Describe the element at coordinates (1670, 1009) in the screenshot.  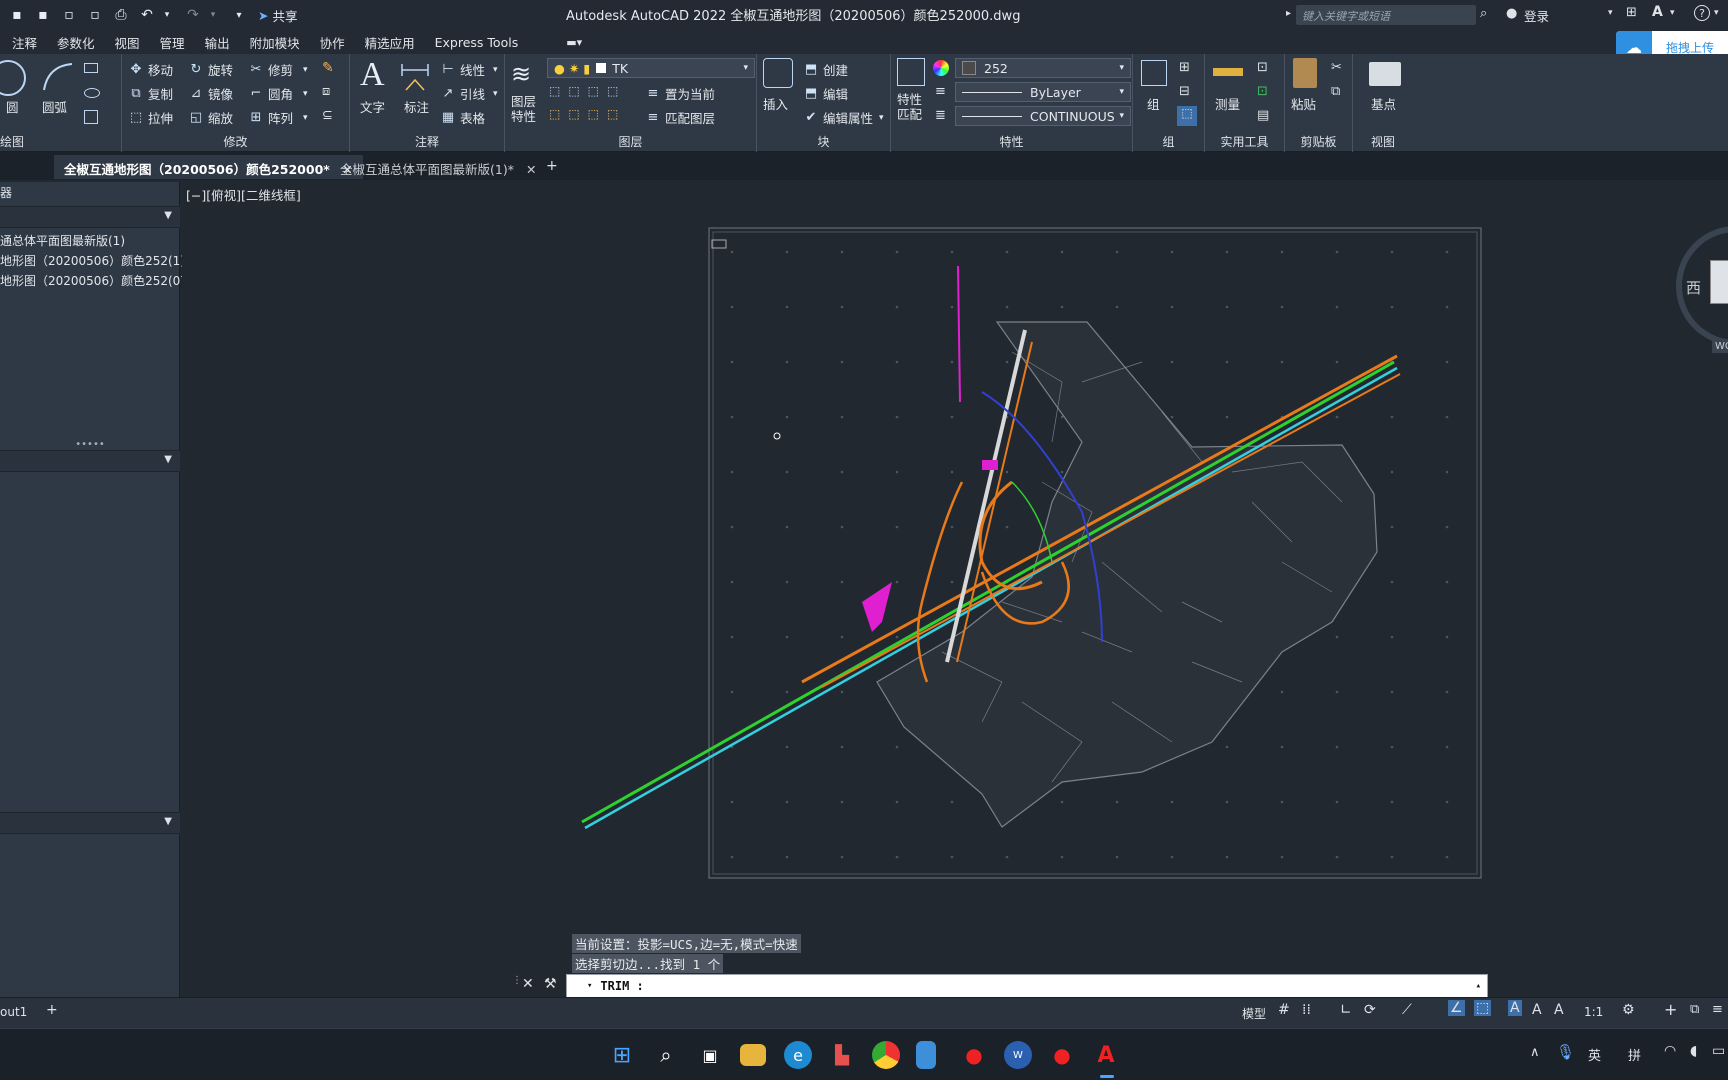
I see `plus-icon: +` at that location.